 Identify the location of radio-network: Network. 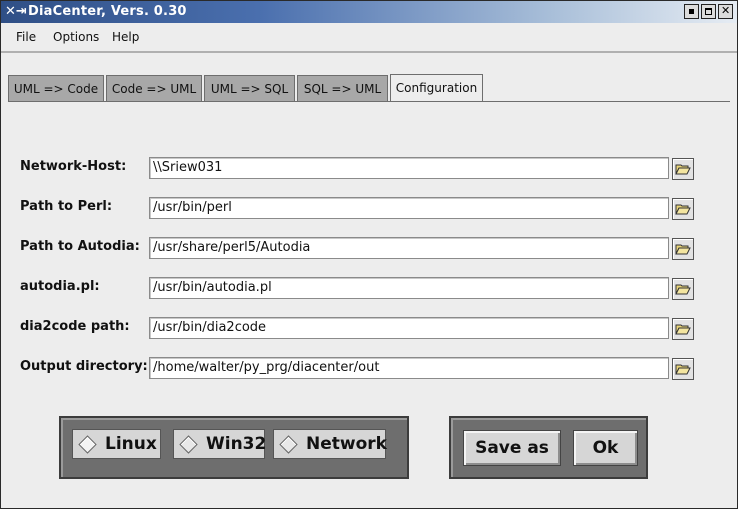
(330, 444).